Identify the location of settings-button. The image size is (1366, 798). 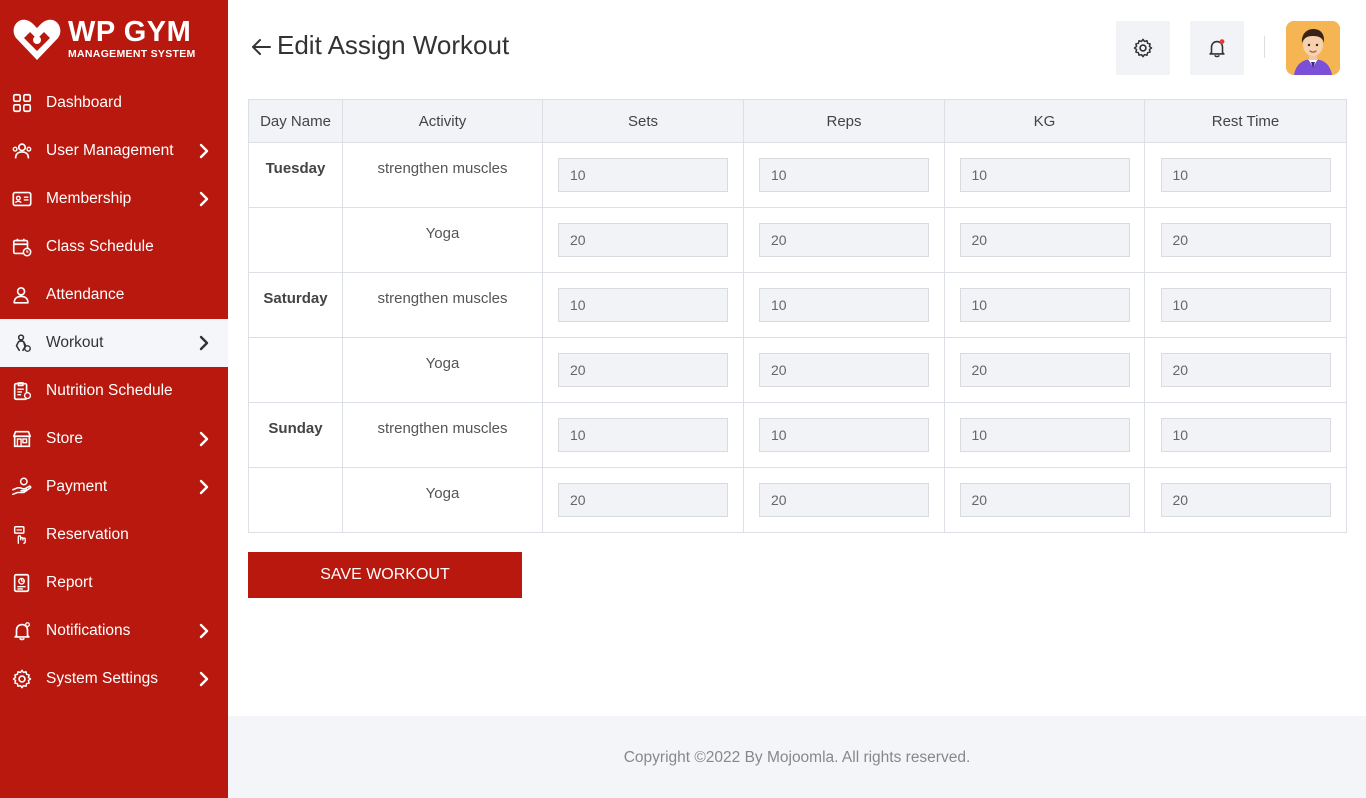
(1143, 48).